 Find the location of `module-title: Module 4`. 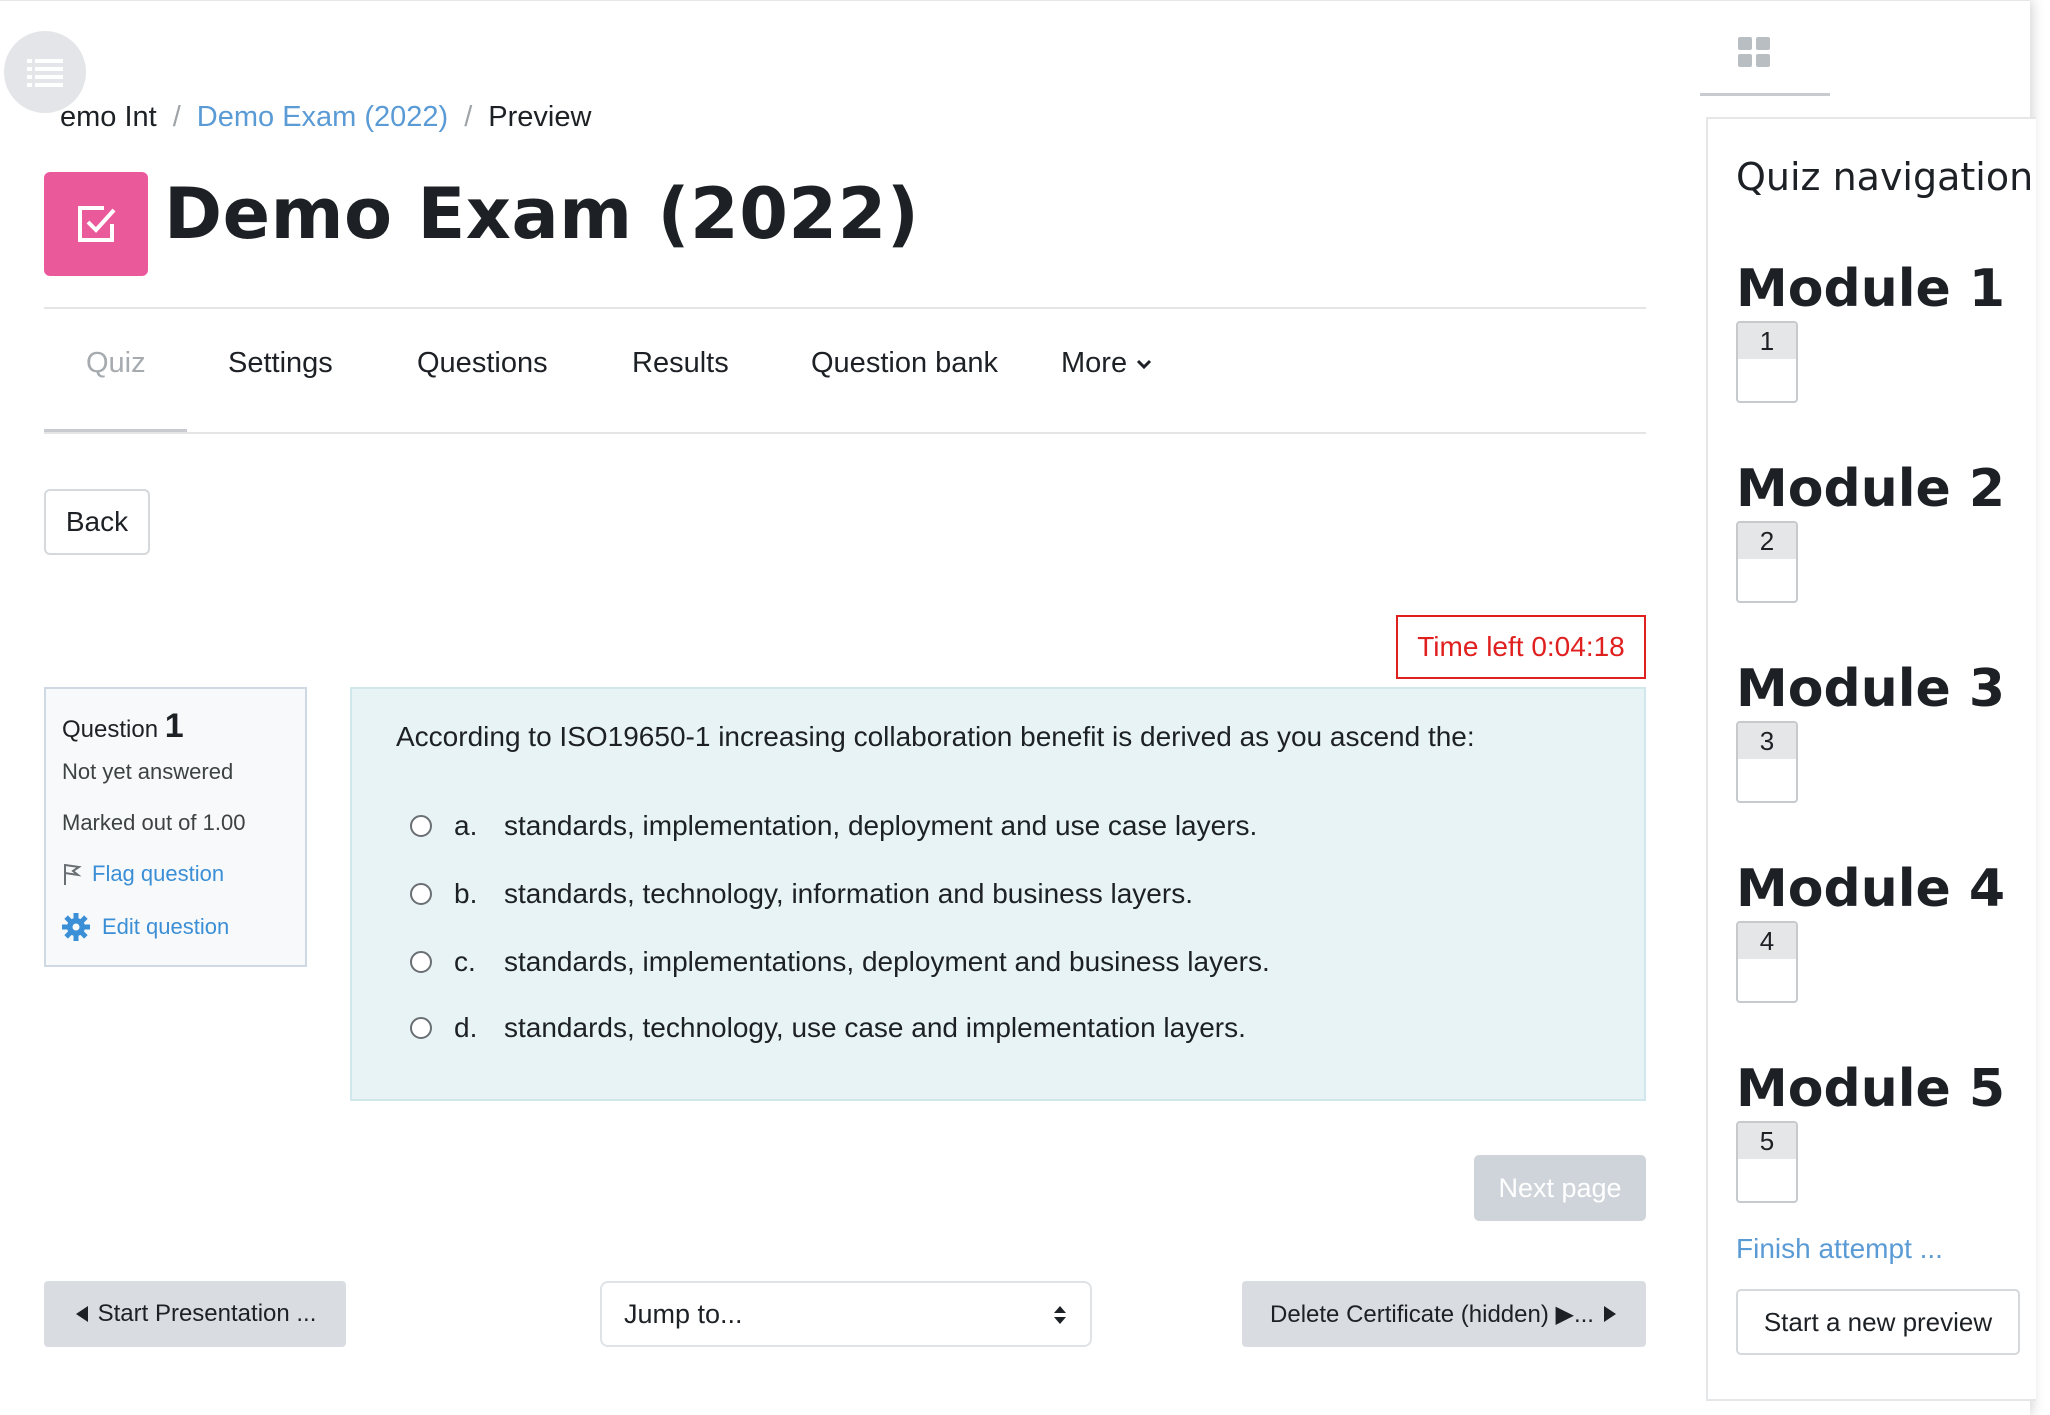

module-title: Module 4 is located at coordinates (1871, 889).